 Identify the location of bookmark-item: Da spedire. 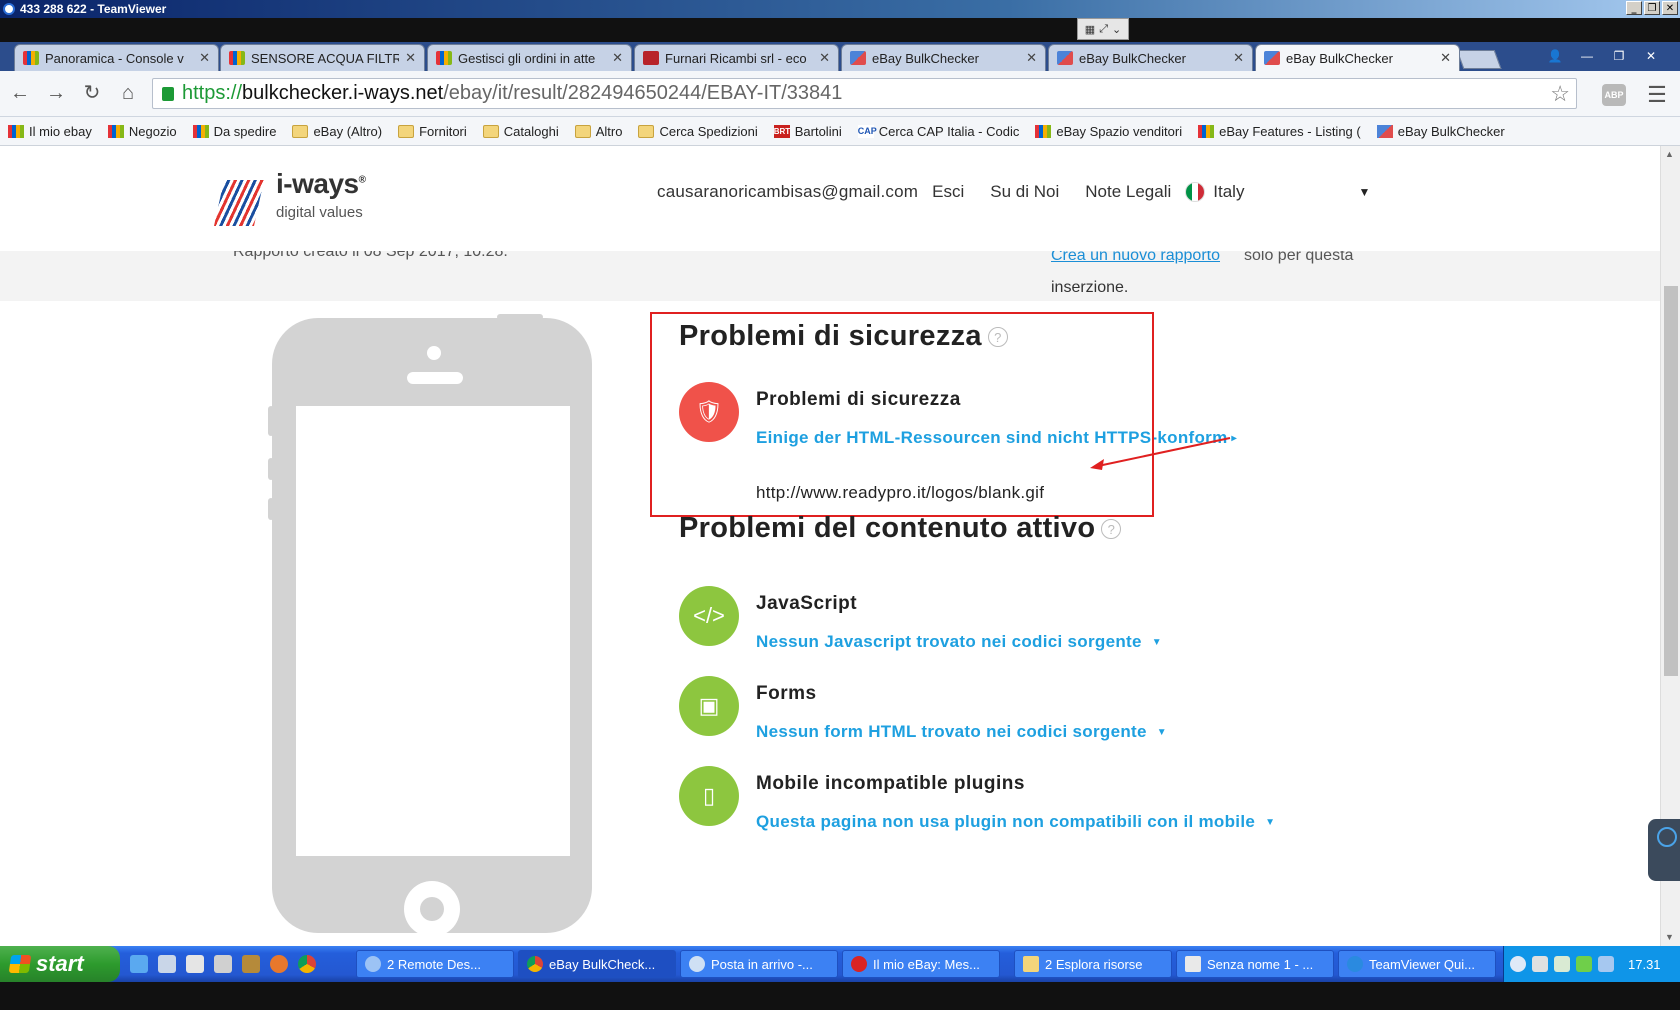
(234, 131).